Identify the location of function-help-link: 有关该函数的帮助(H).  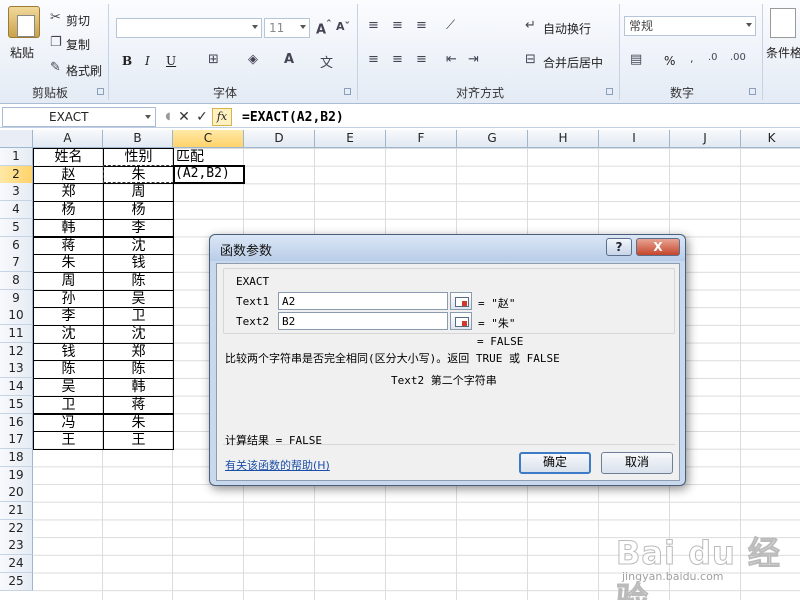
(277, 465).